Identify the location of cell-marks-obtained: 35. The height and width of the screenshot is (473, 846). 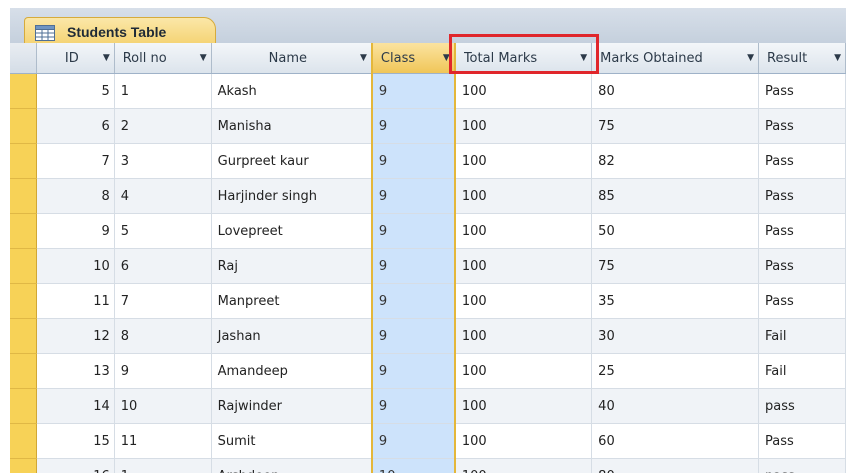
(675, 301).